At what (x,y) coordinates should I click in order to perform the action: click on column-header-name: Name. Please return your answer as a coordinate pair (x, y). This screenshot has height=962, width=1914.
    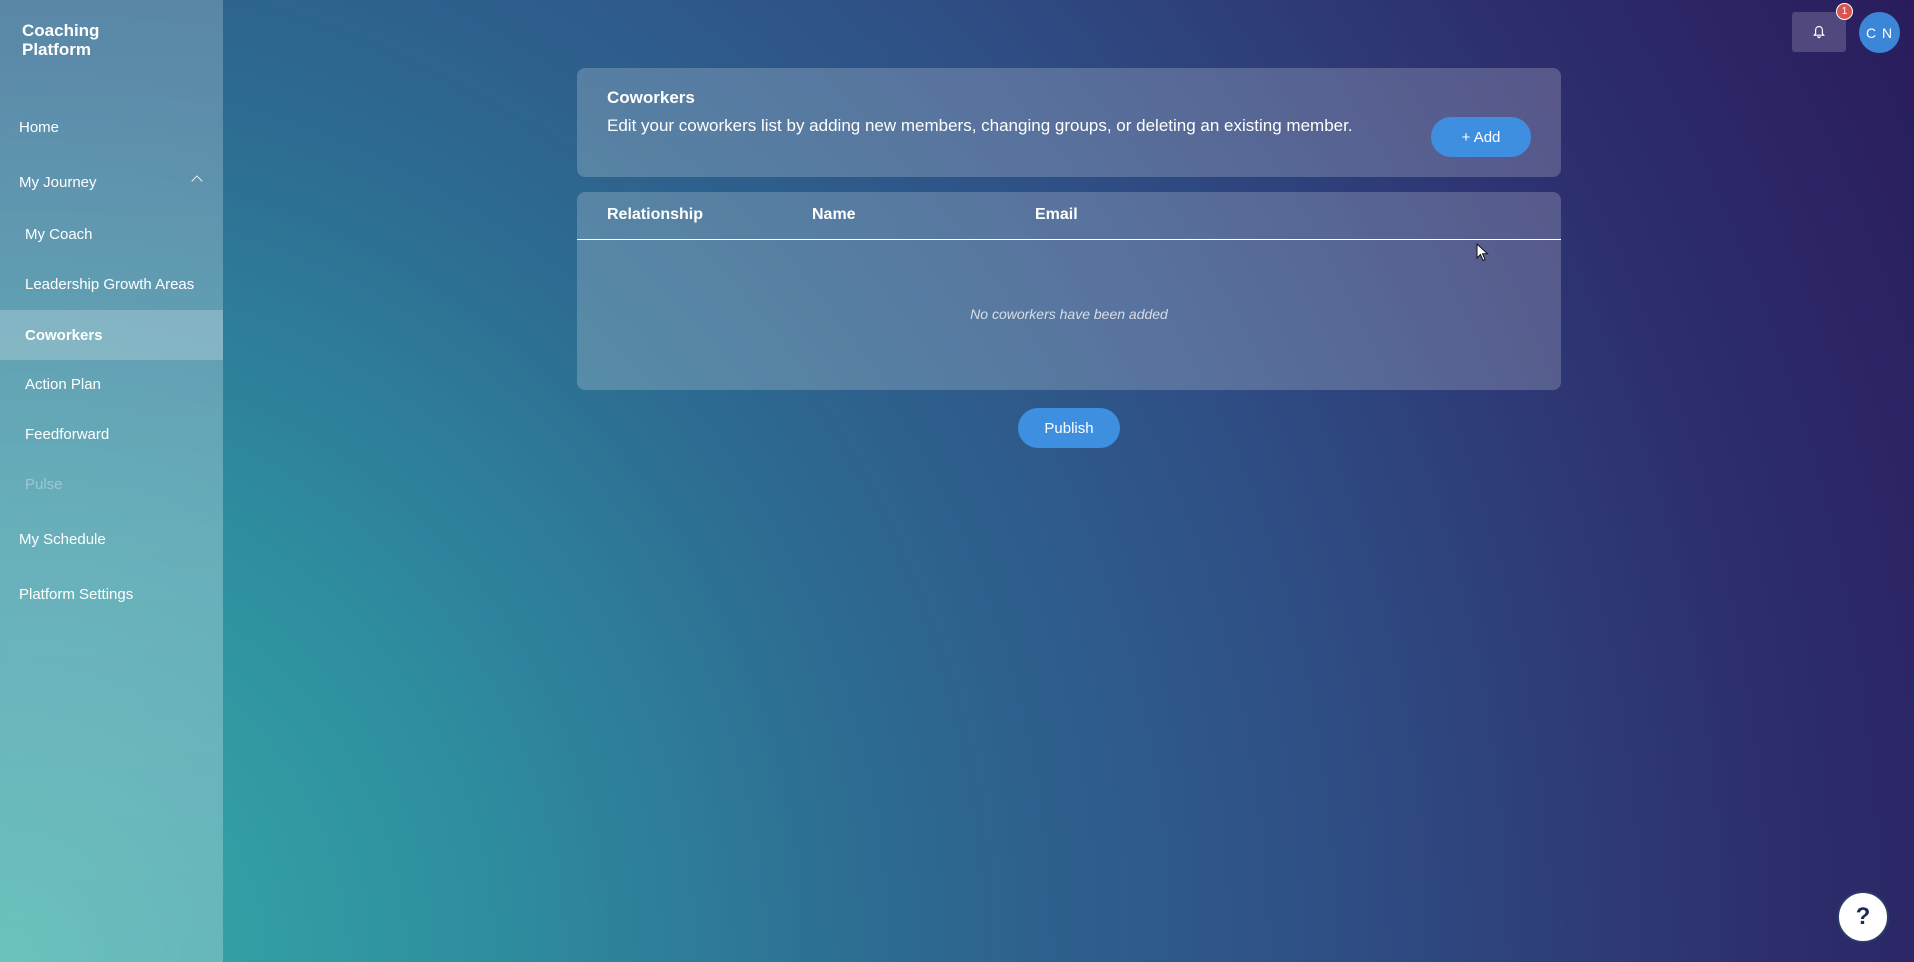
    Looking at the image, I should click on (834, 214).